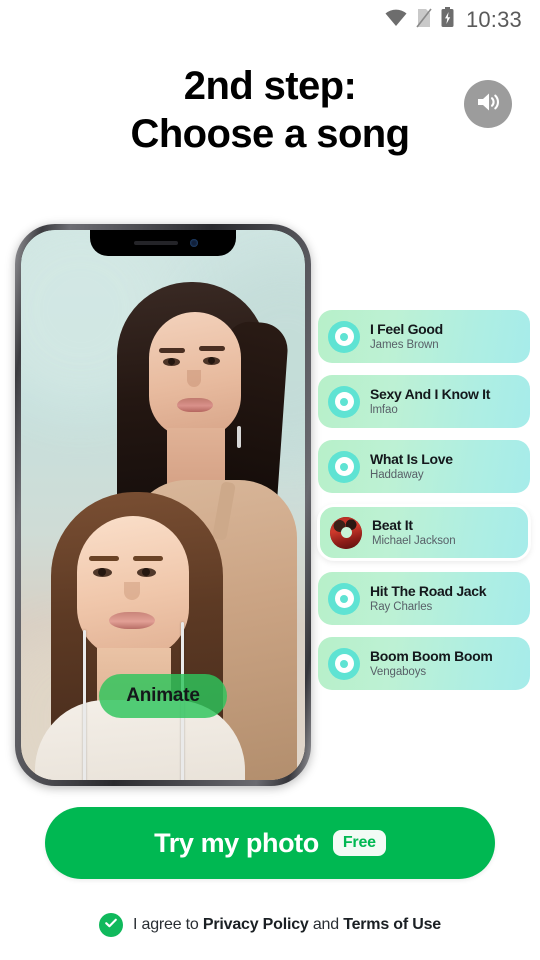 The width and height of the screenshot is (540, 960). I want to click on song-text: Hit The Road Jack Ray Charles, so click(428, 598).